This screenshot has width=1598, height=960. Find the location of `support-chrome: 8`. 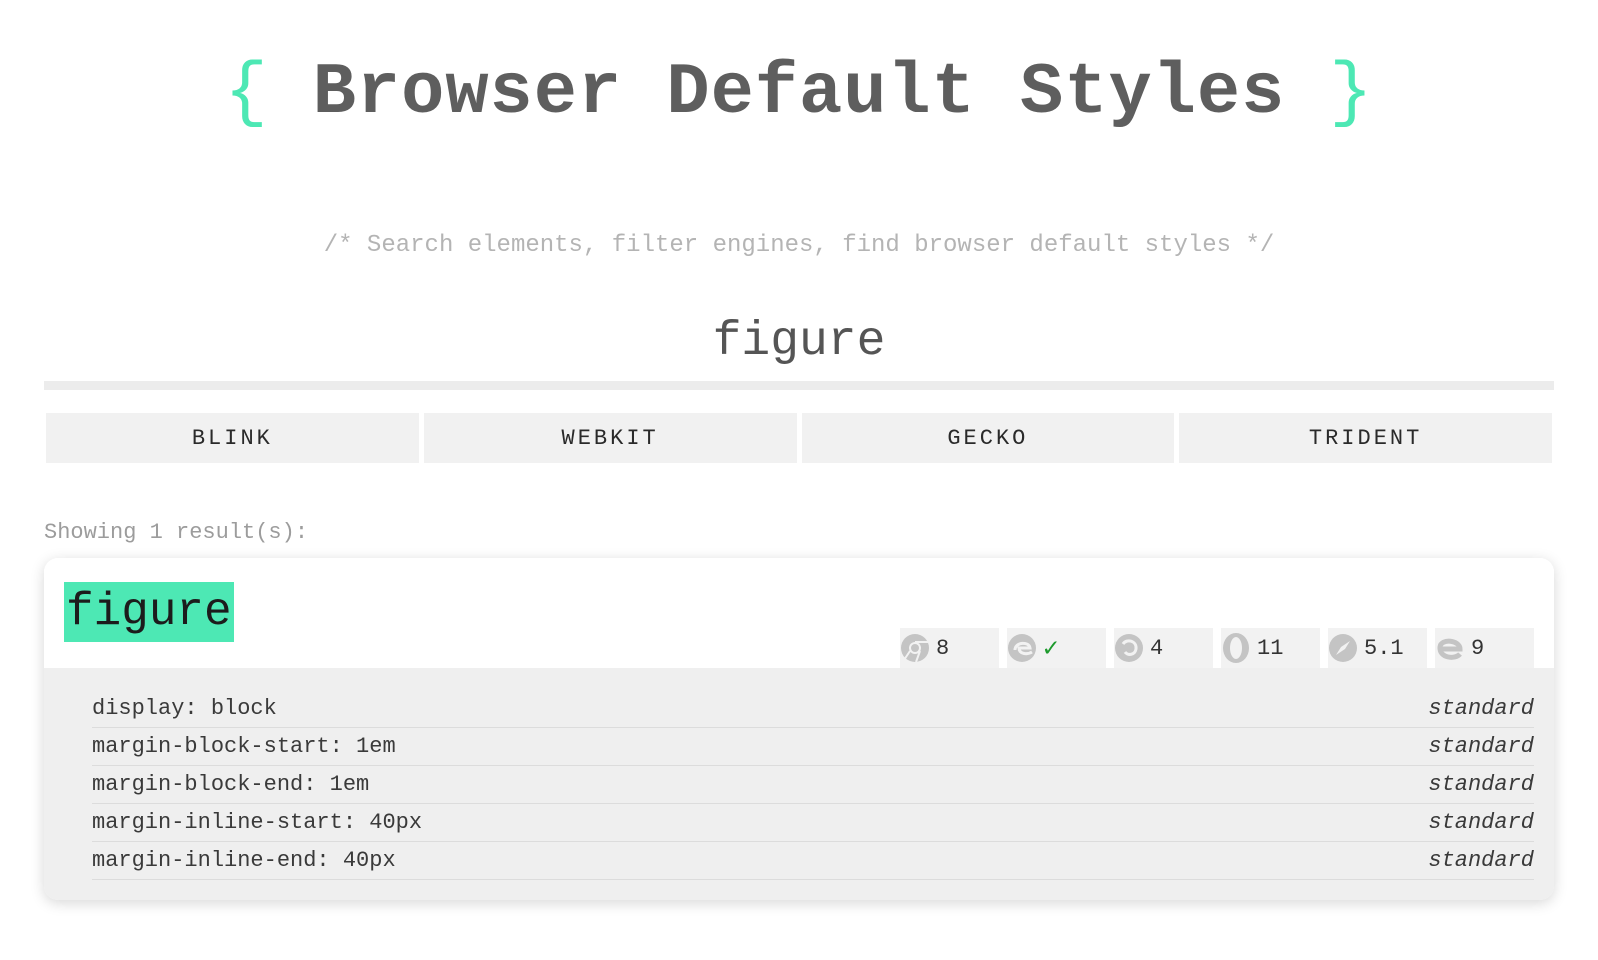

support-chrome: 8 is located at coordinates (949, 648).